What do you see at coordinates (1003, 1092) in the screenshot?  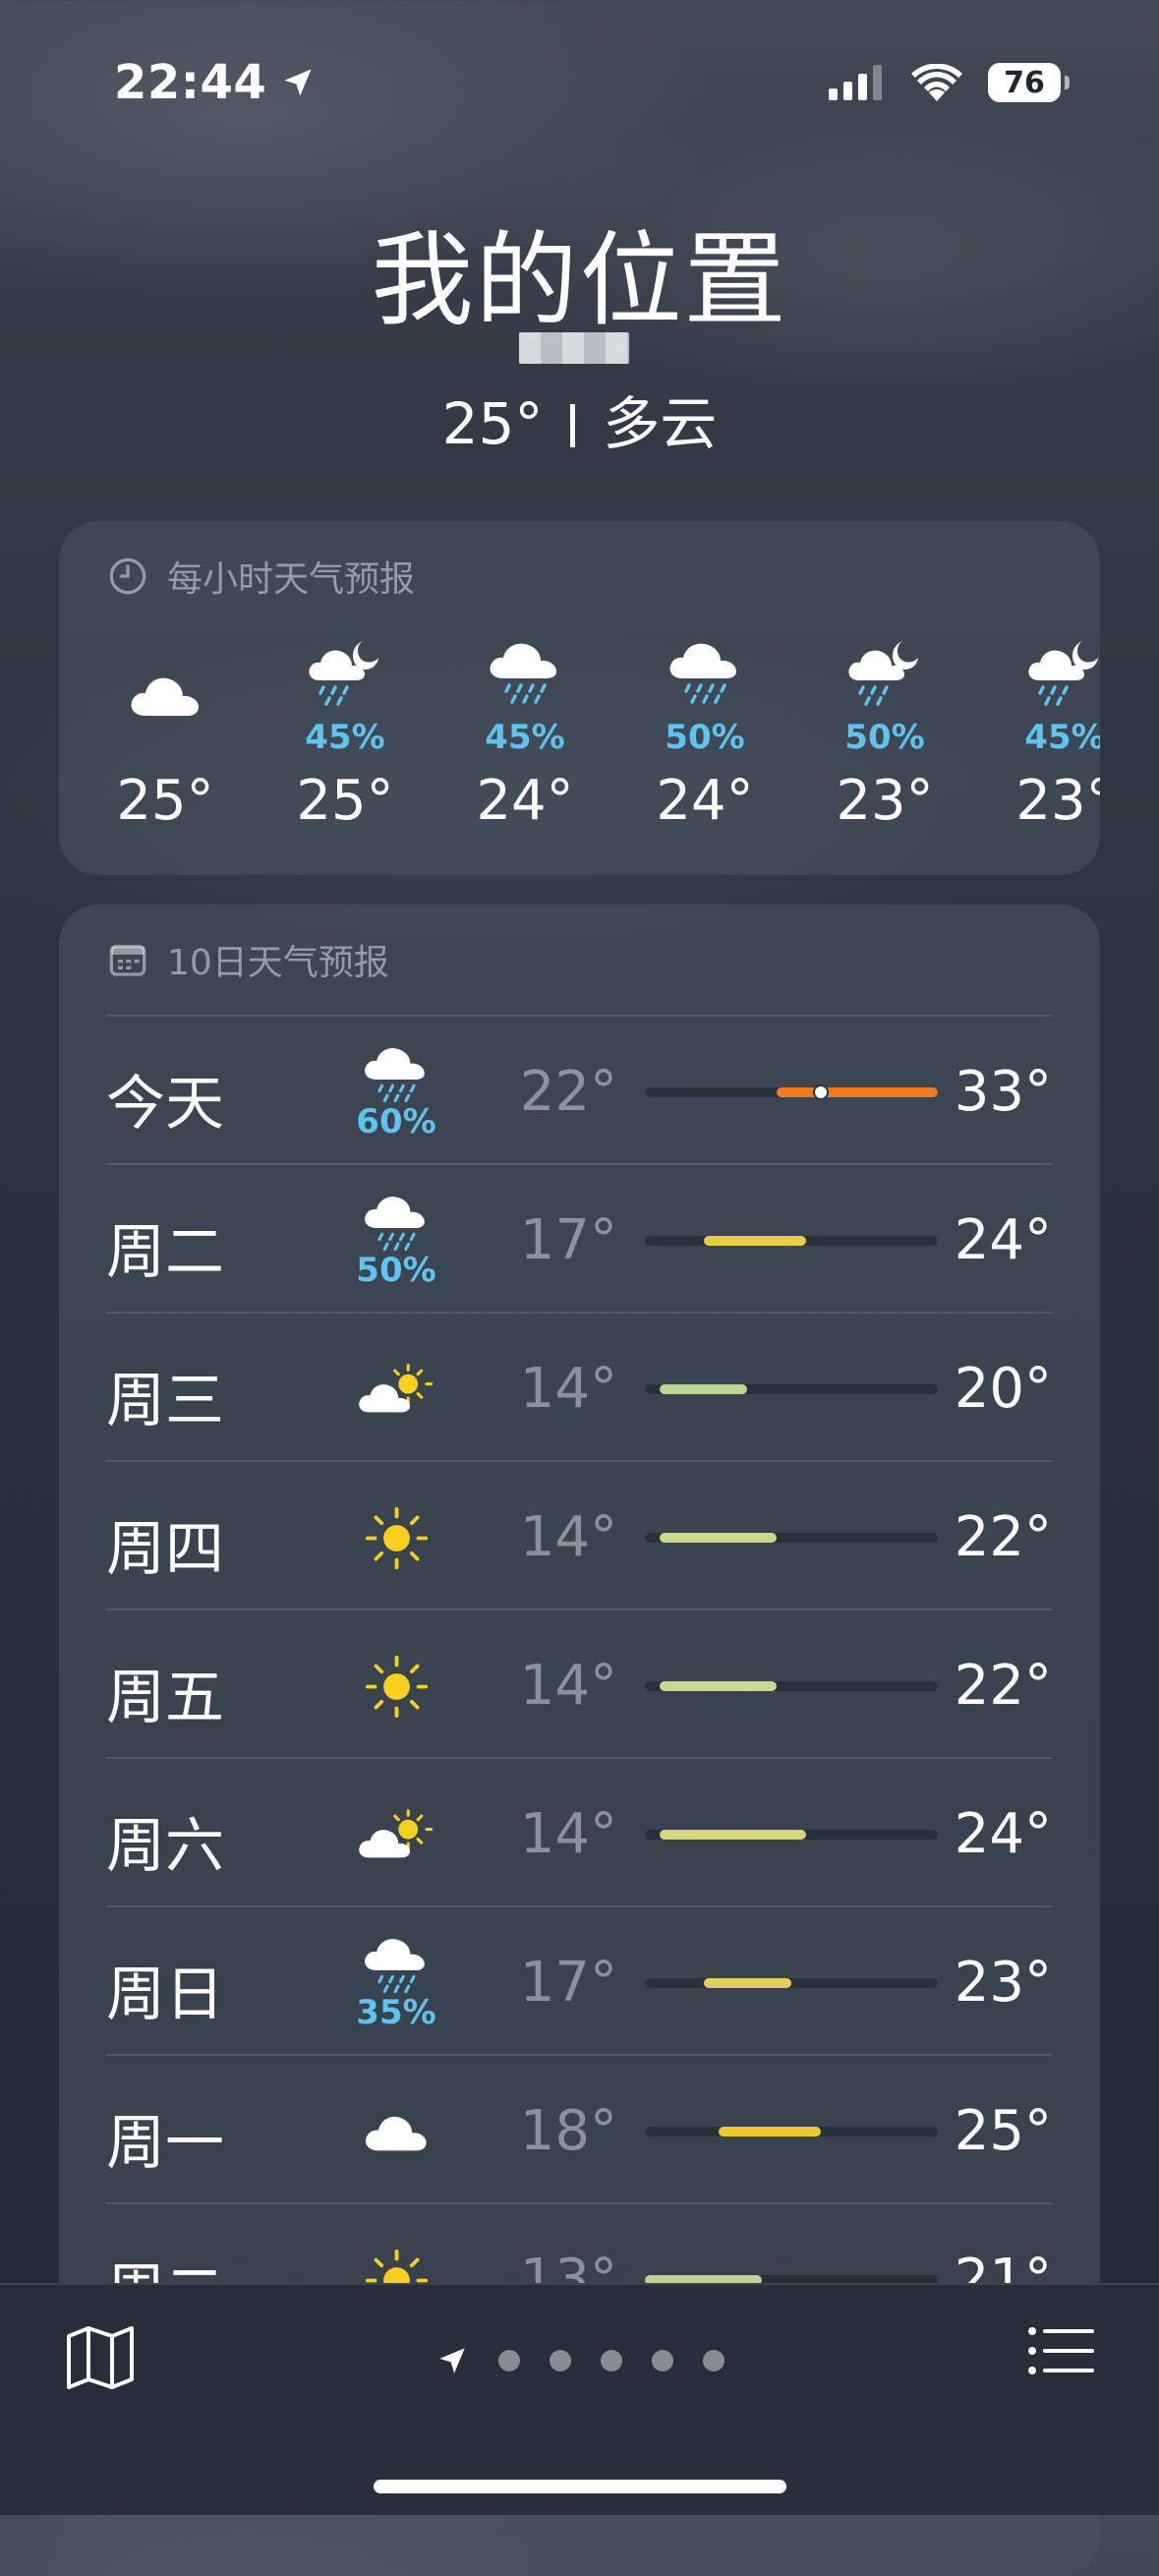 I see `daily-high-temp: 33°` at bounding box center [1003, 1092].